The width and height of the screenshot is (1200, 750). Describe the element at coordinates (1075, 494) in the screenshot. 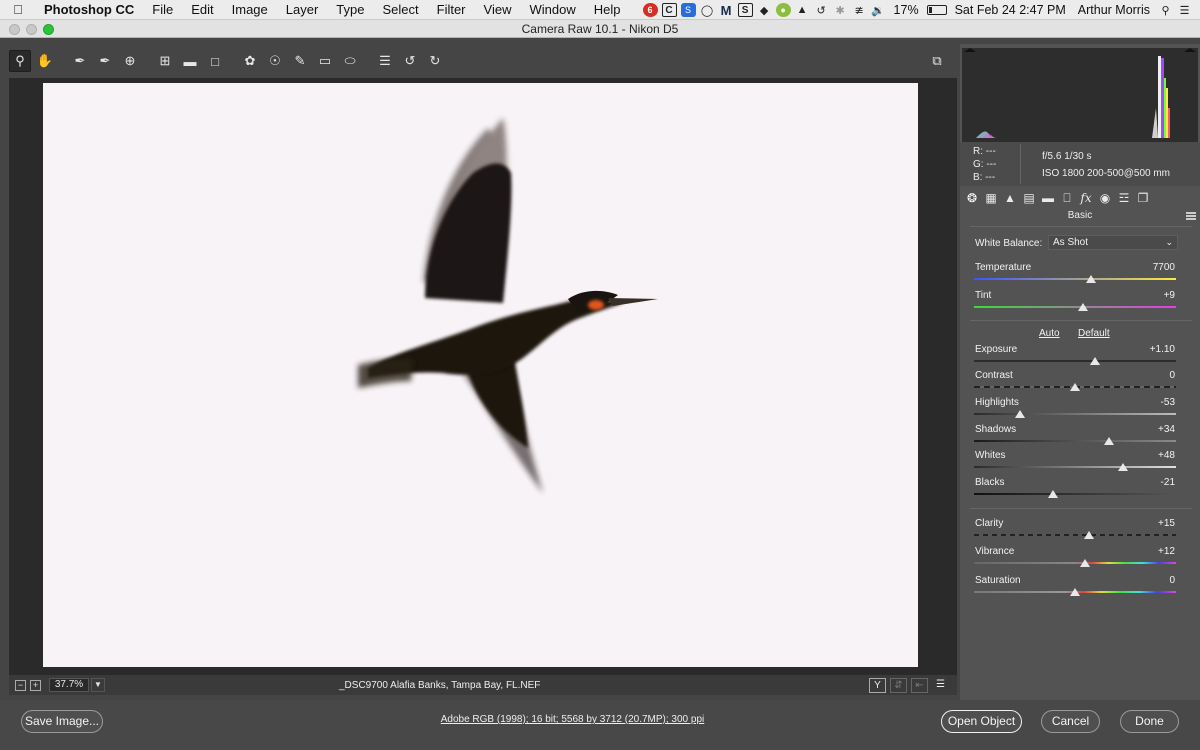

I see `blacks-track` at that location.